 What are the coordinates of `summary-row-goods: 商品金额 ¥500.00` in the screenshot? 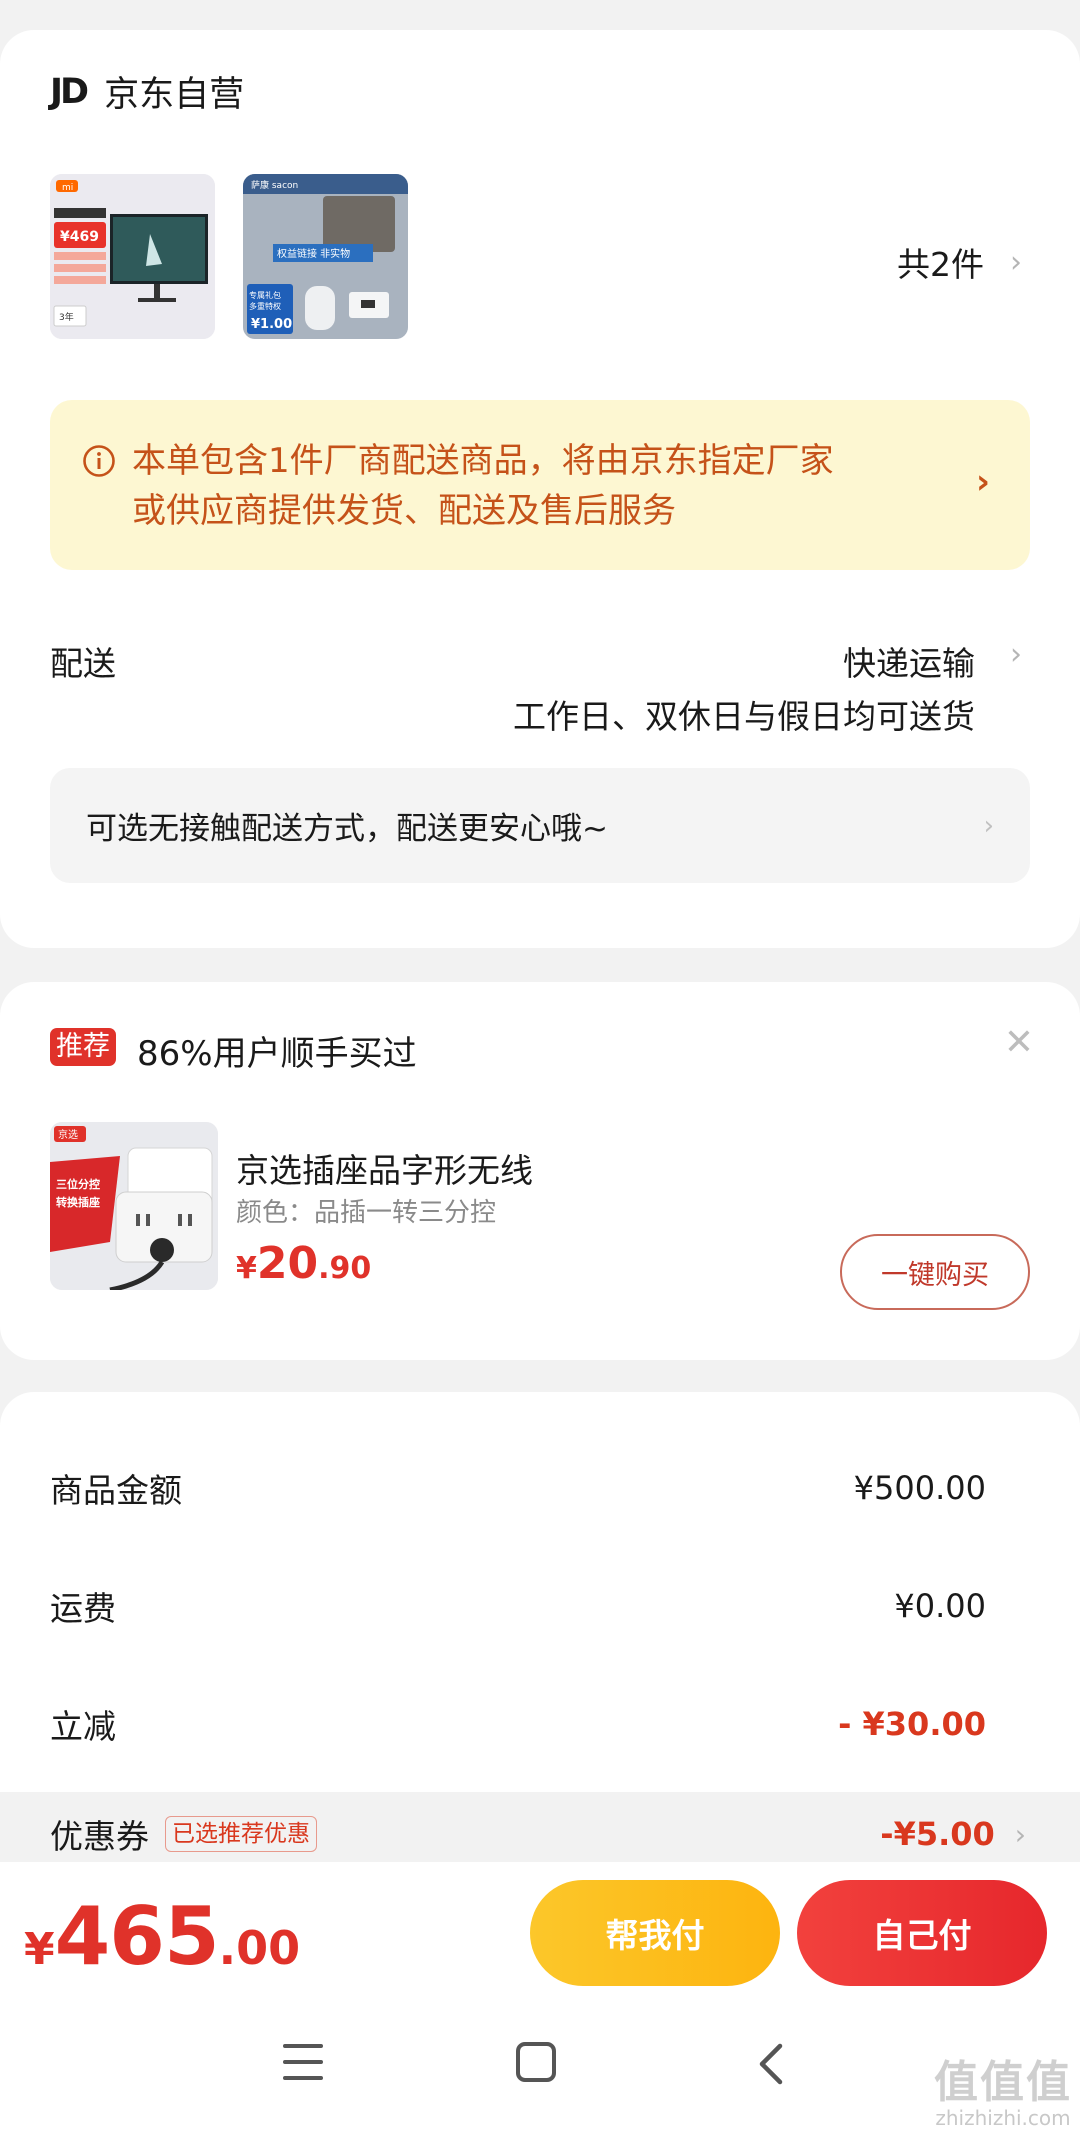 It's located at (518, 1488).